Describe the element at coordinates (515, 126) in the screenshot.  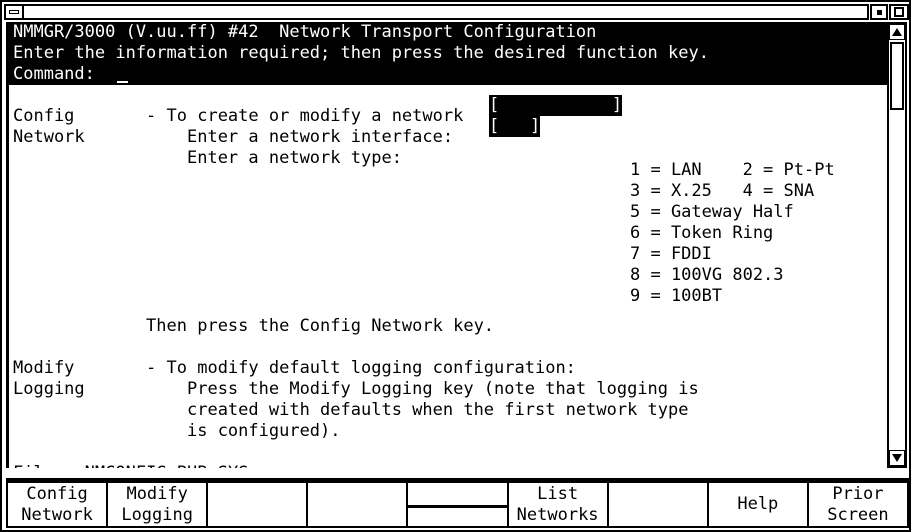
I see `network-type-input: [ ]` at that location.